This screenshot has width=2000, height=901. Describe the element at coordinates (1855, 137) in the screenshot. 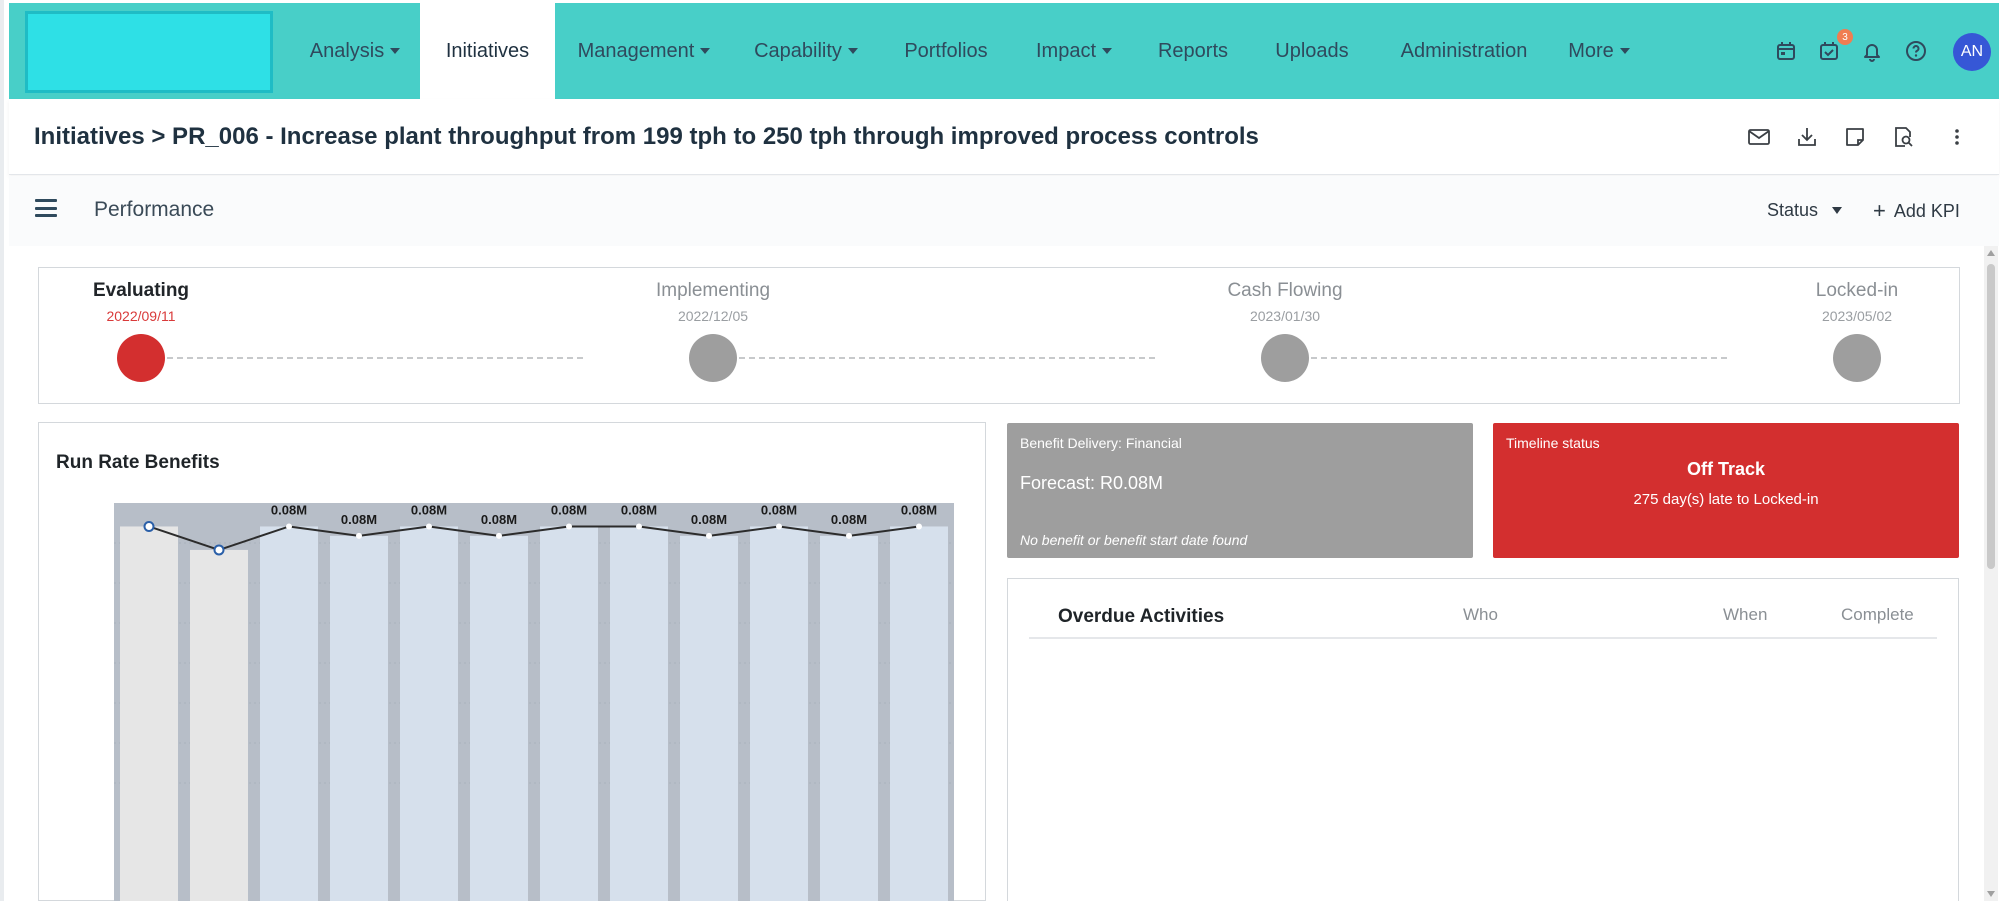

I see `note-icon` at that location.